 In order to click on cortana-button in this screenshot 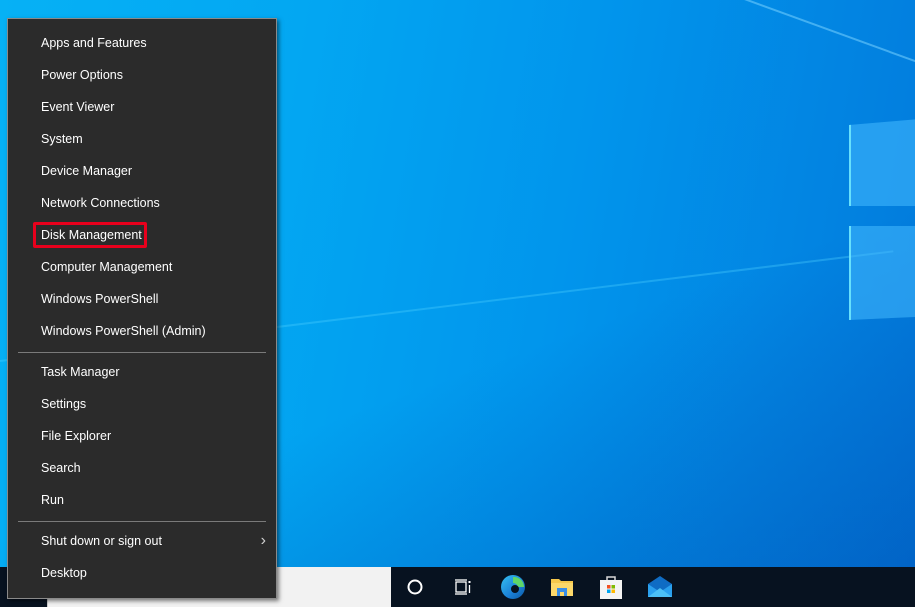, I will do `click(415, 587)`.